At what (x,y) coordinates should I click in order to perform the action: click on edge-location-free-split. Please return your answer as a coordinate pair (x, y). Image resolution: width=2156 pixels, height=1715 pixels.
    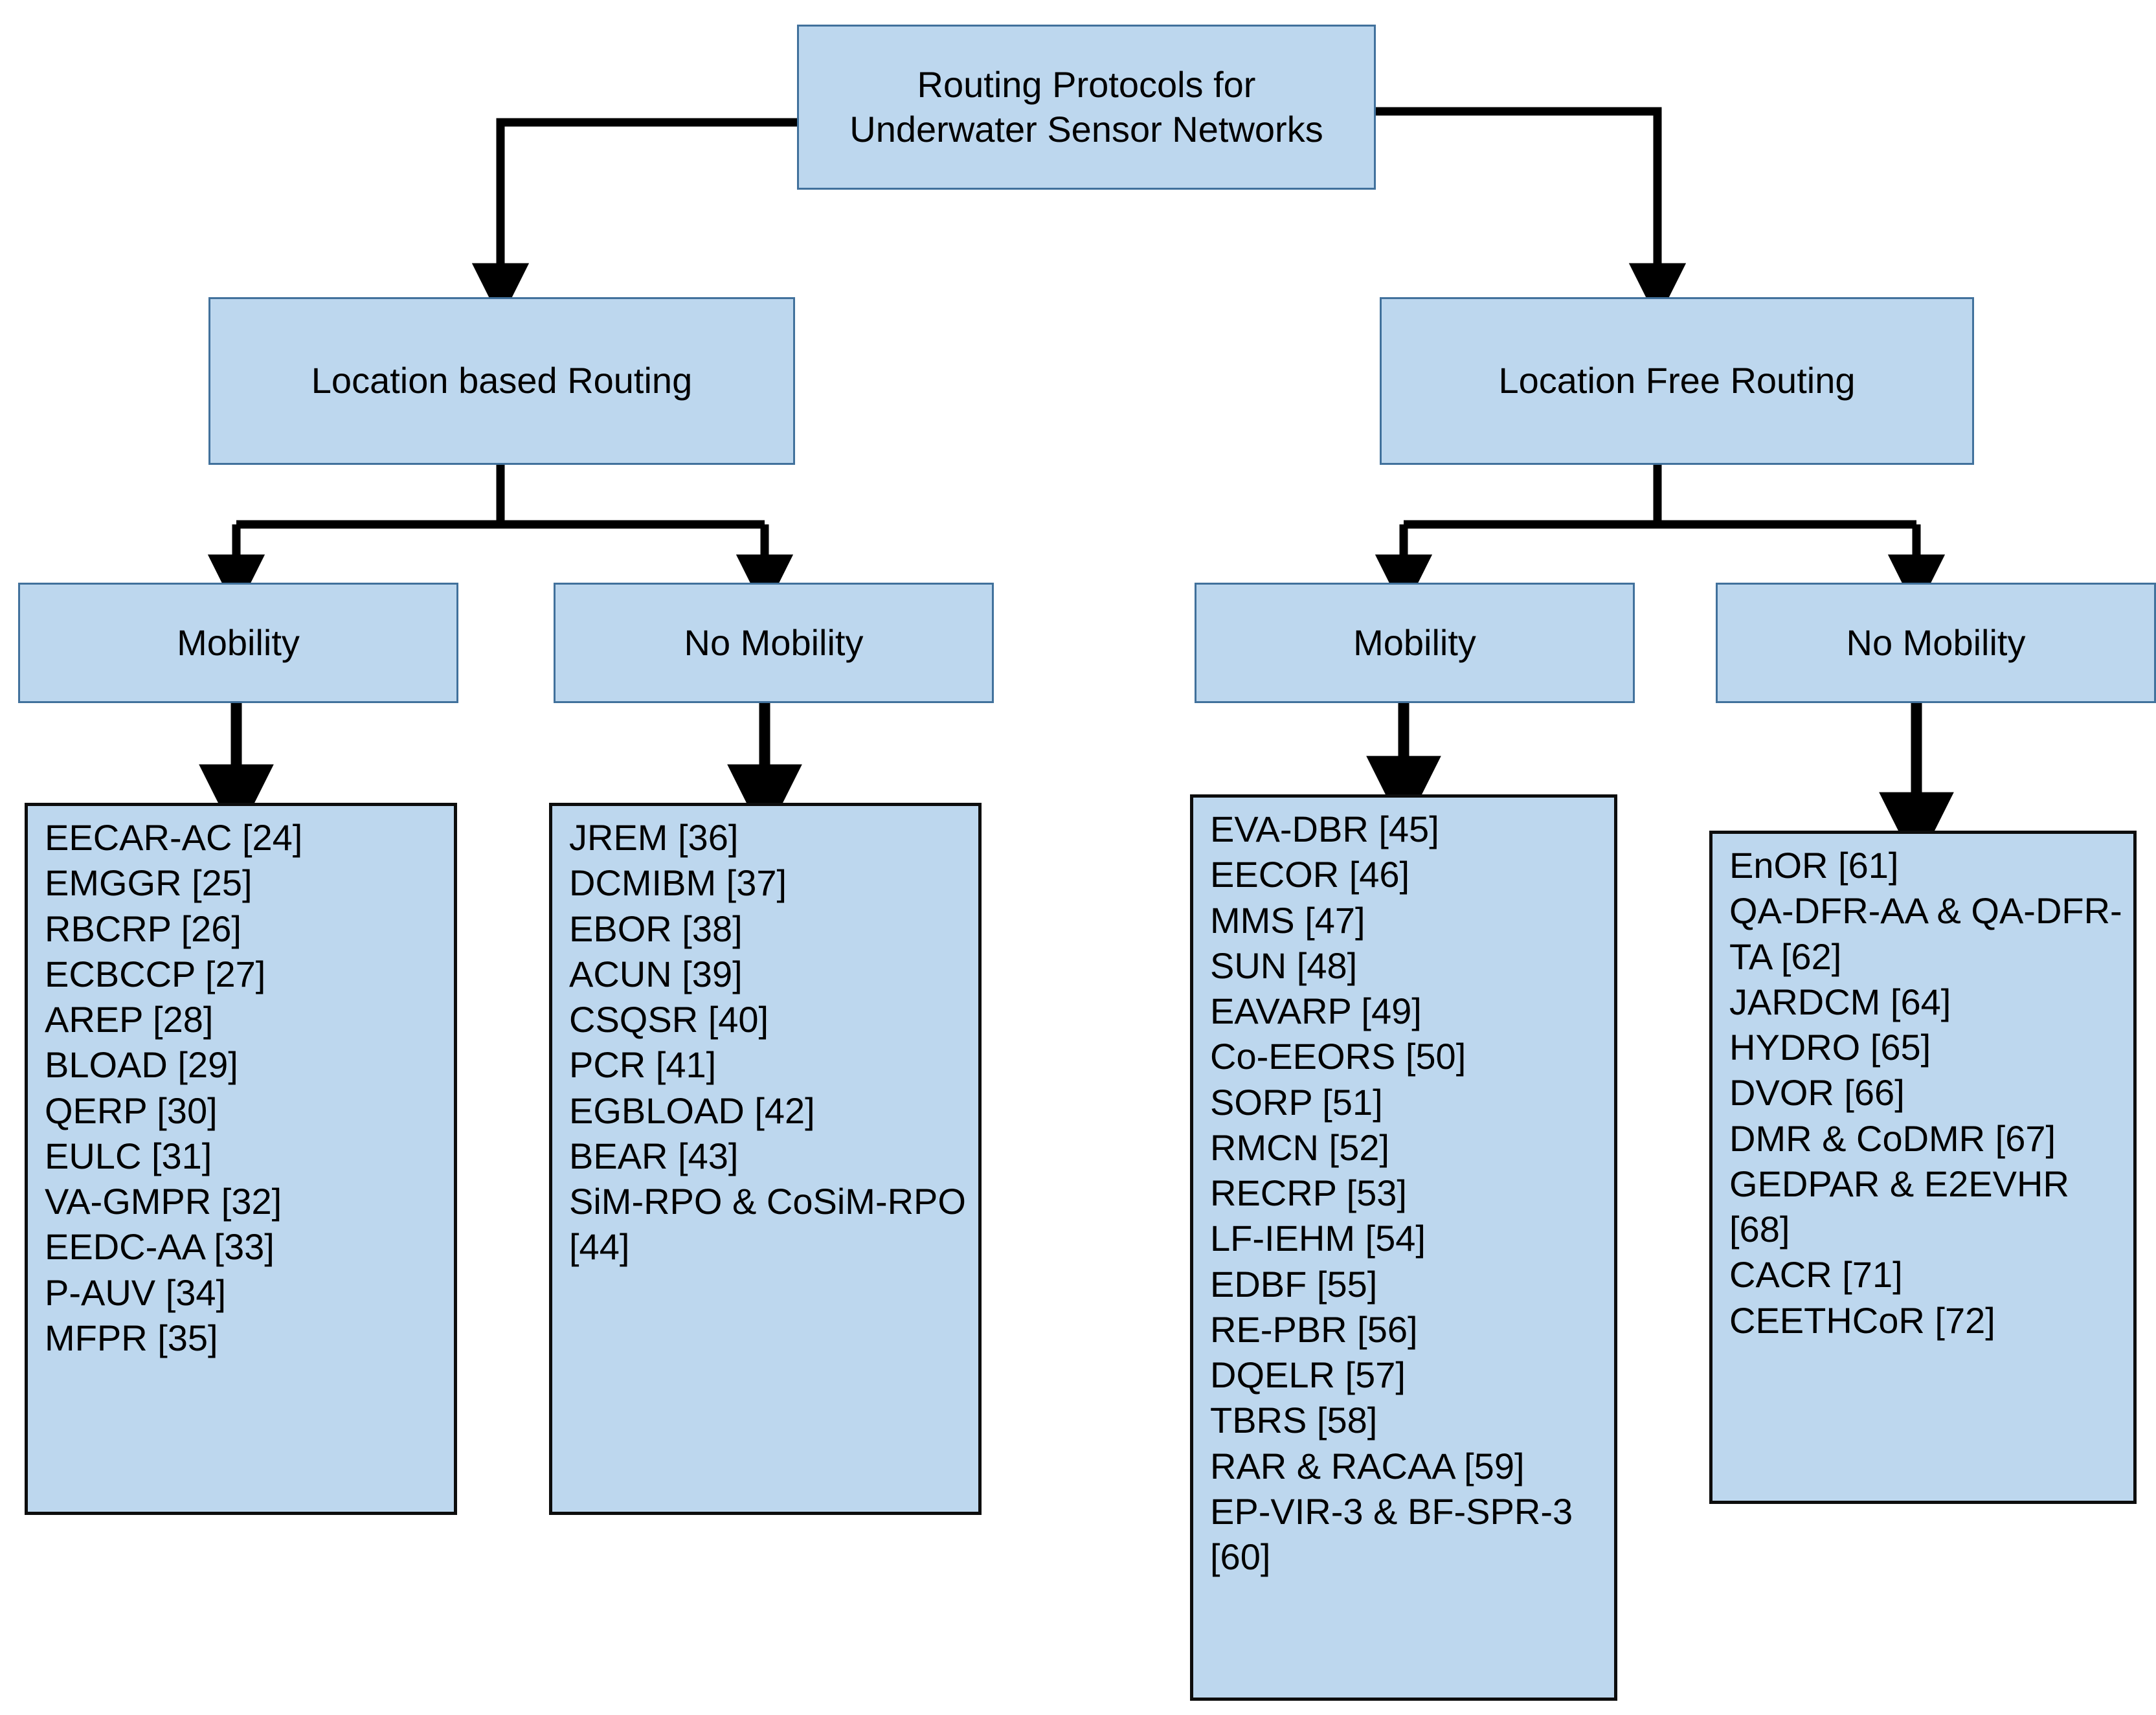
    Looking at the image, I should click on (1661, 538).